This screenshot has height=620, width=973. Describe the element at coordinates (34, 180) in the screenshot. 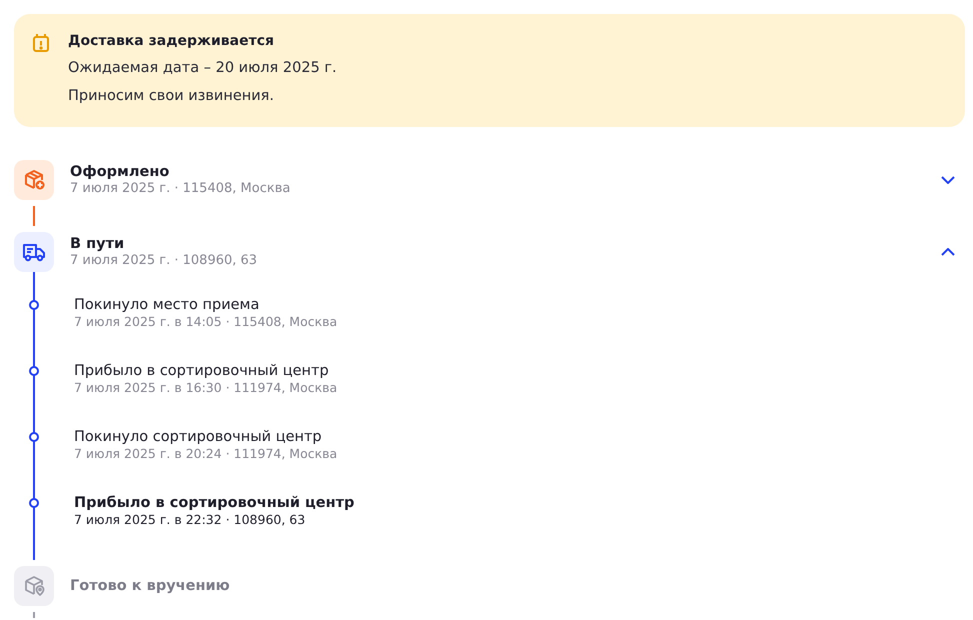

I see `box-plus-icon` at that location.